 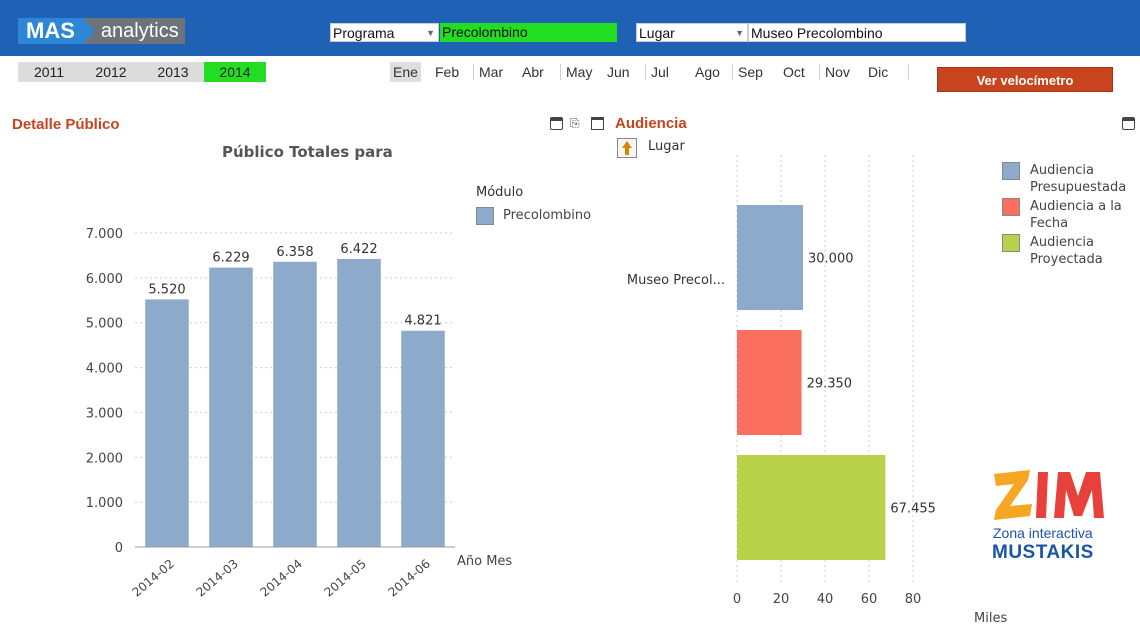 I want to click on zim-brand: MUSTAKIS, so click(x=1043, y=552).